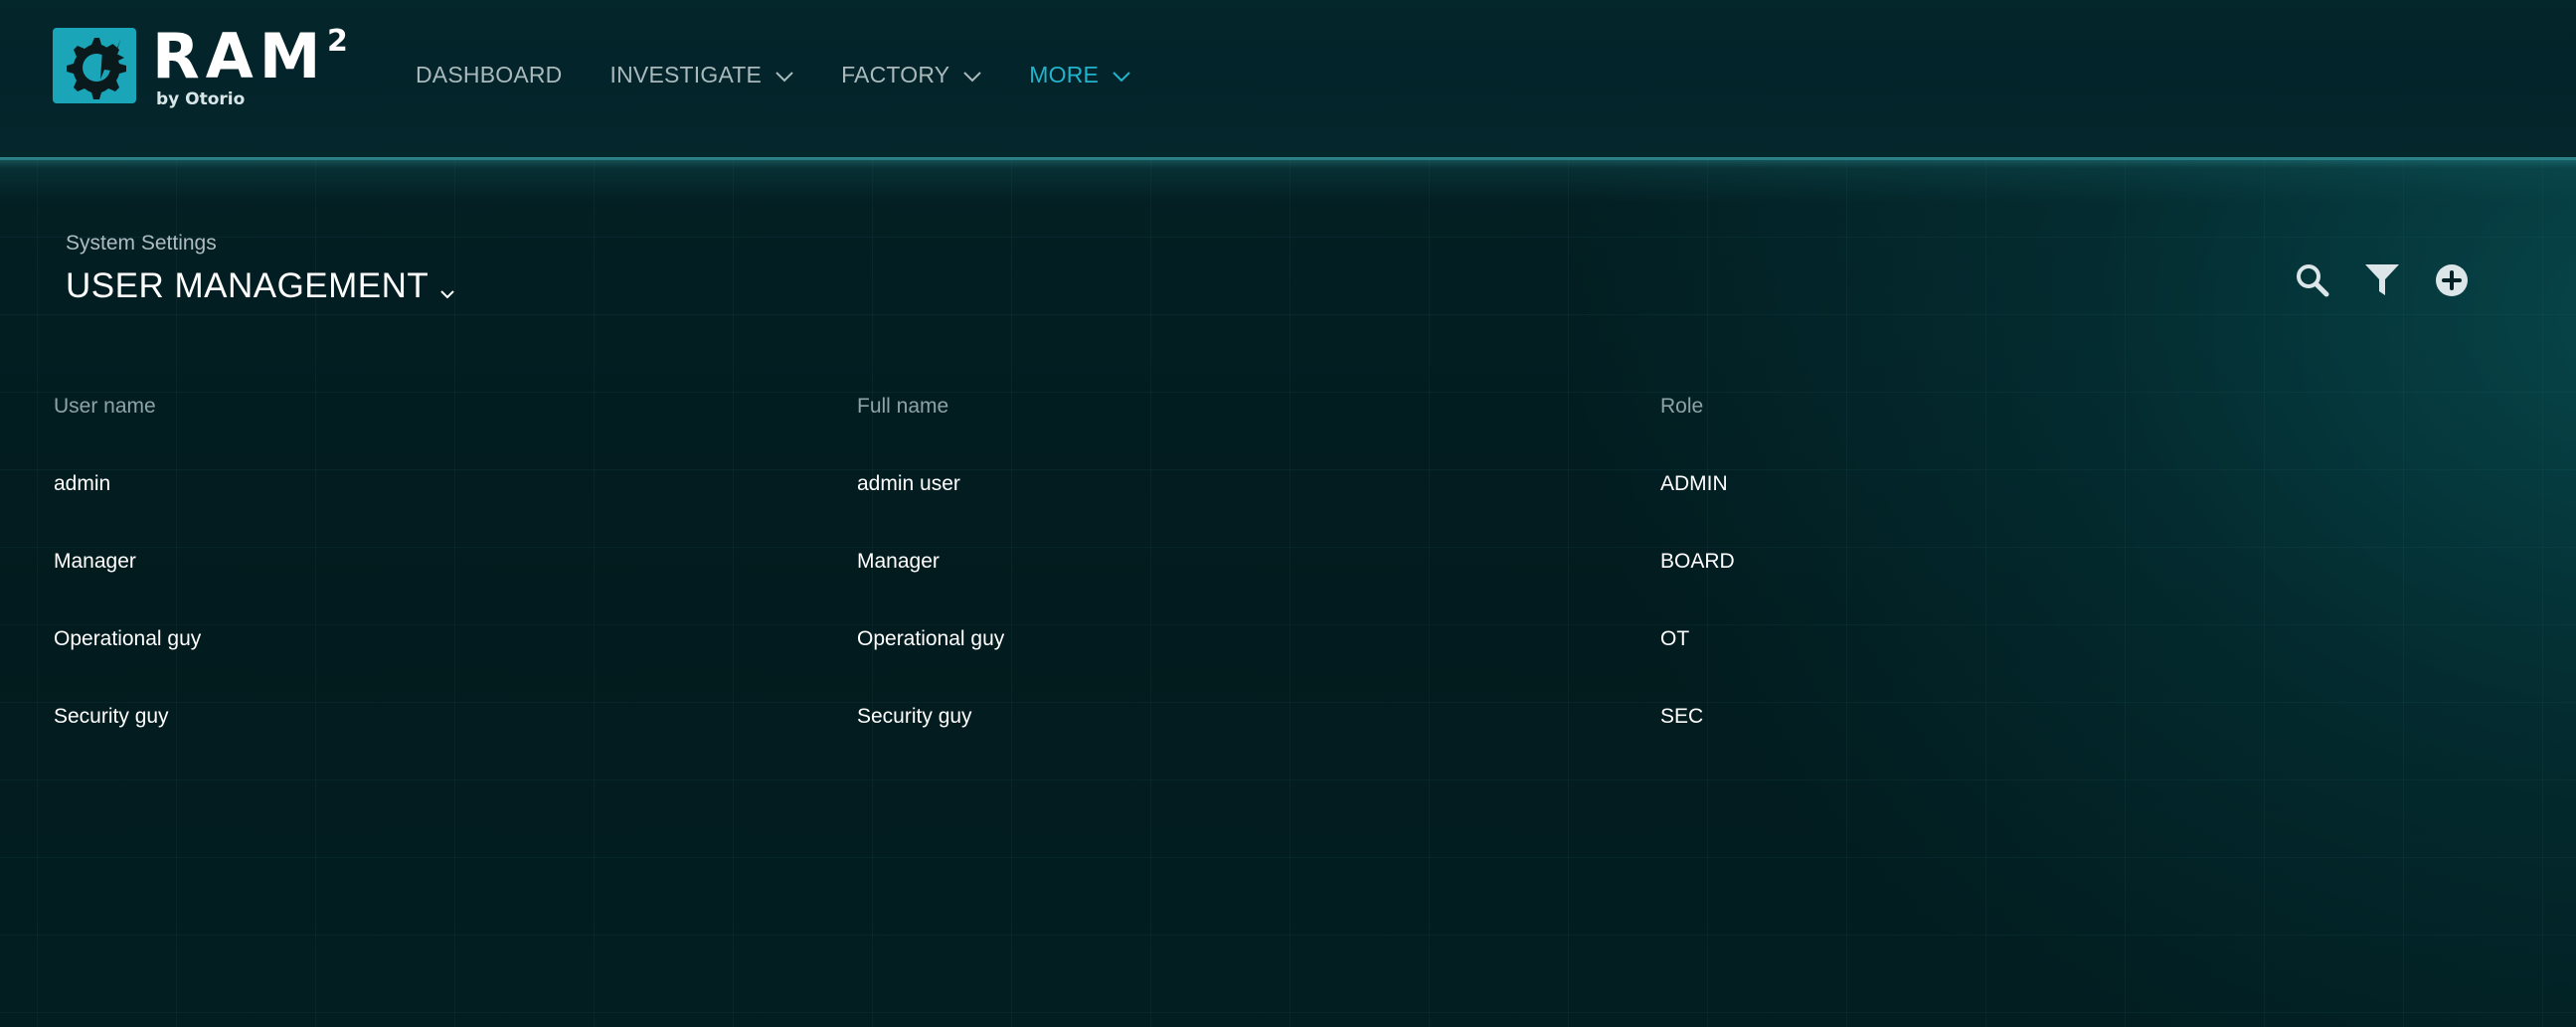  I want to click on add-user-button, so click(2452, 282).